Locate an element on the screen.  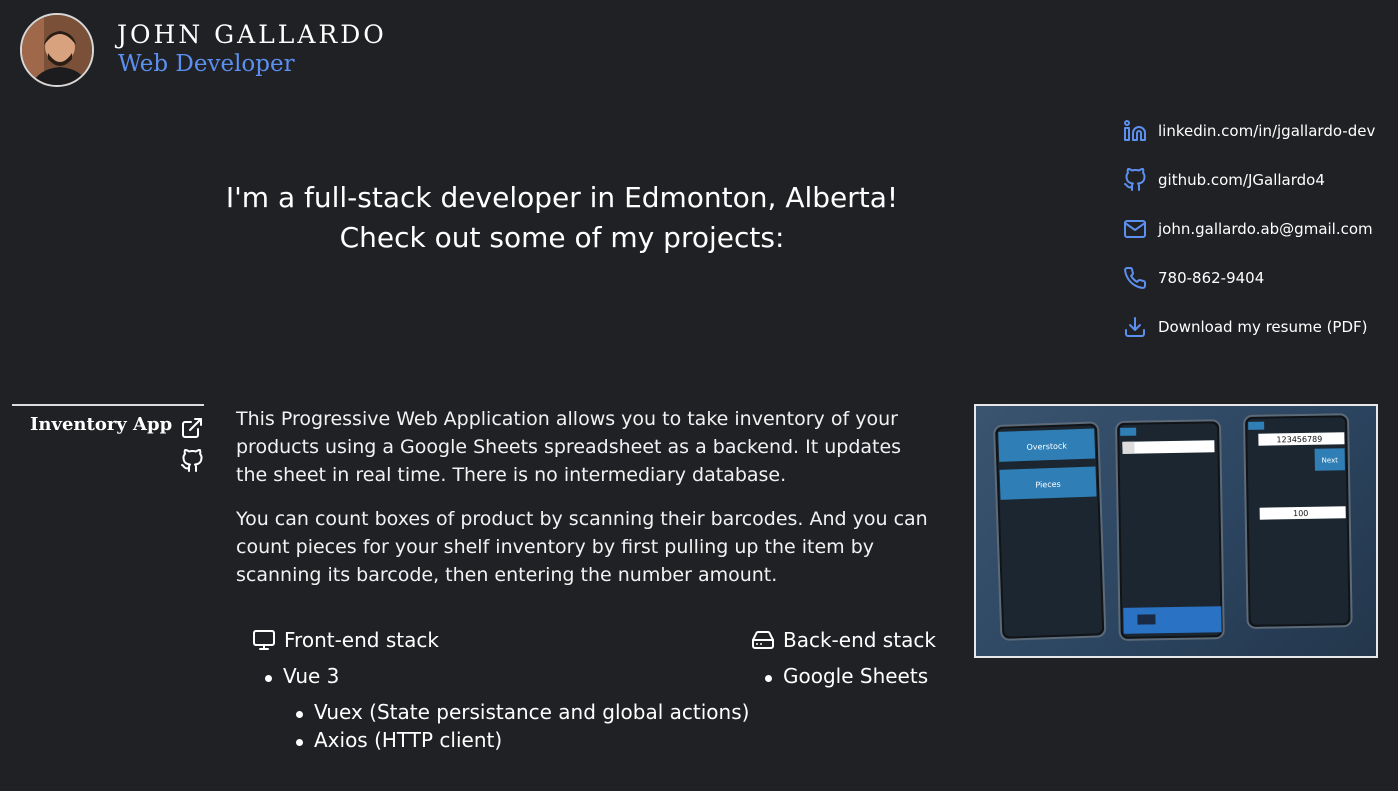
intro-line-2: Check out some of my projects: is located at coordinates (562, 237).